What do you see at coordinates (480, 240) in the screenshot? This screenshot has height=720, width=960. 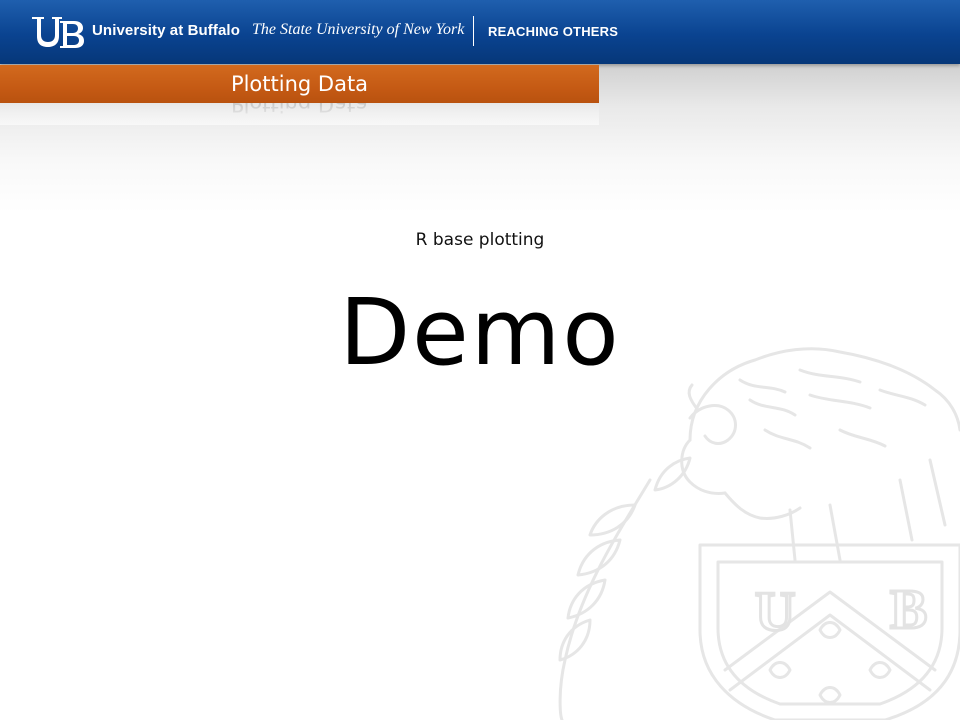 I see `slide-subtitle: R base plotting` at bounding box center [480, 240].